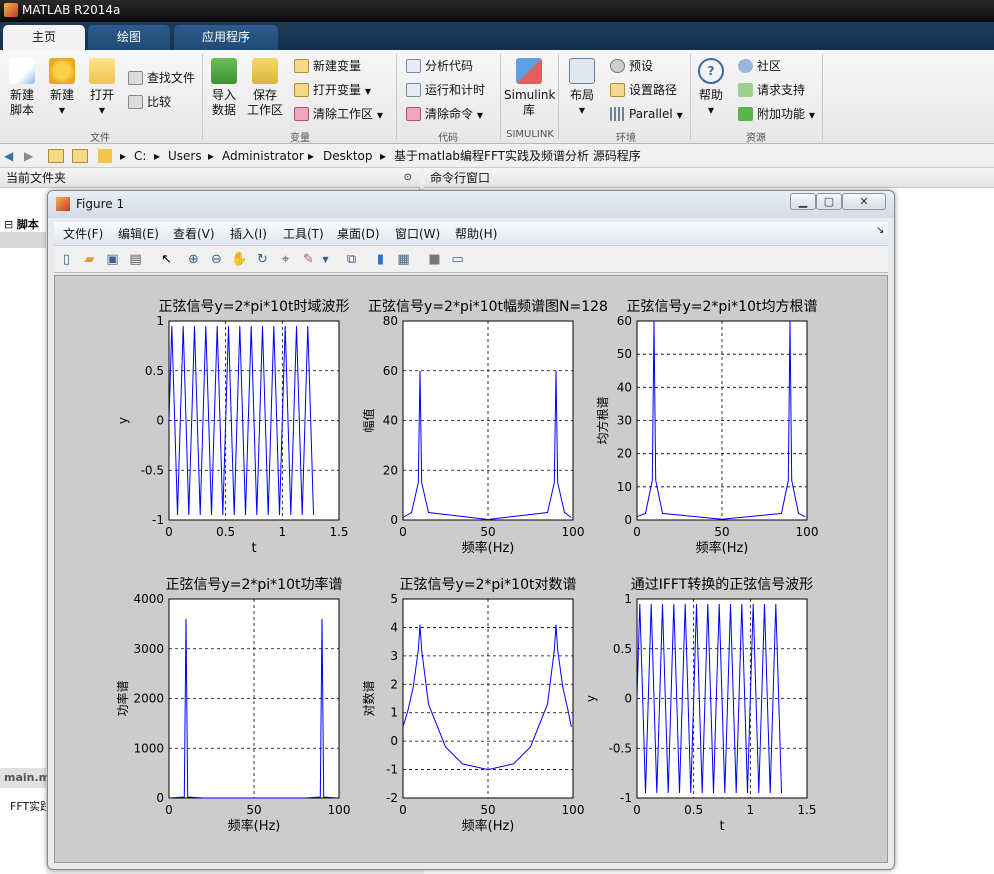 Image resolution: width=994 pixels, height=874 pixels. I want to click on new-figure-icon: ▯, so click(66, 260).